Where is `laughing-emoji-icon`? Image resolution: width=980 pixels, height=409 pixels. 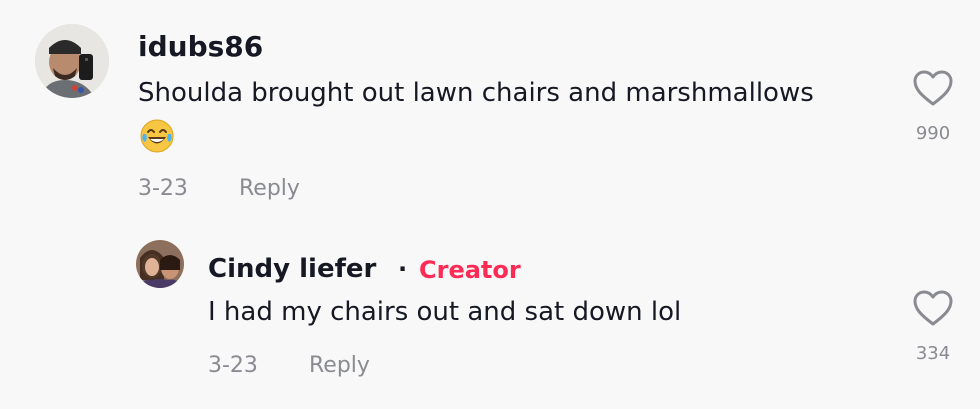
laughing-emoji-icon is located at coordinates (157, 136).